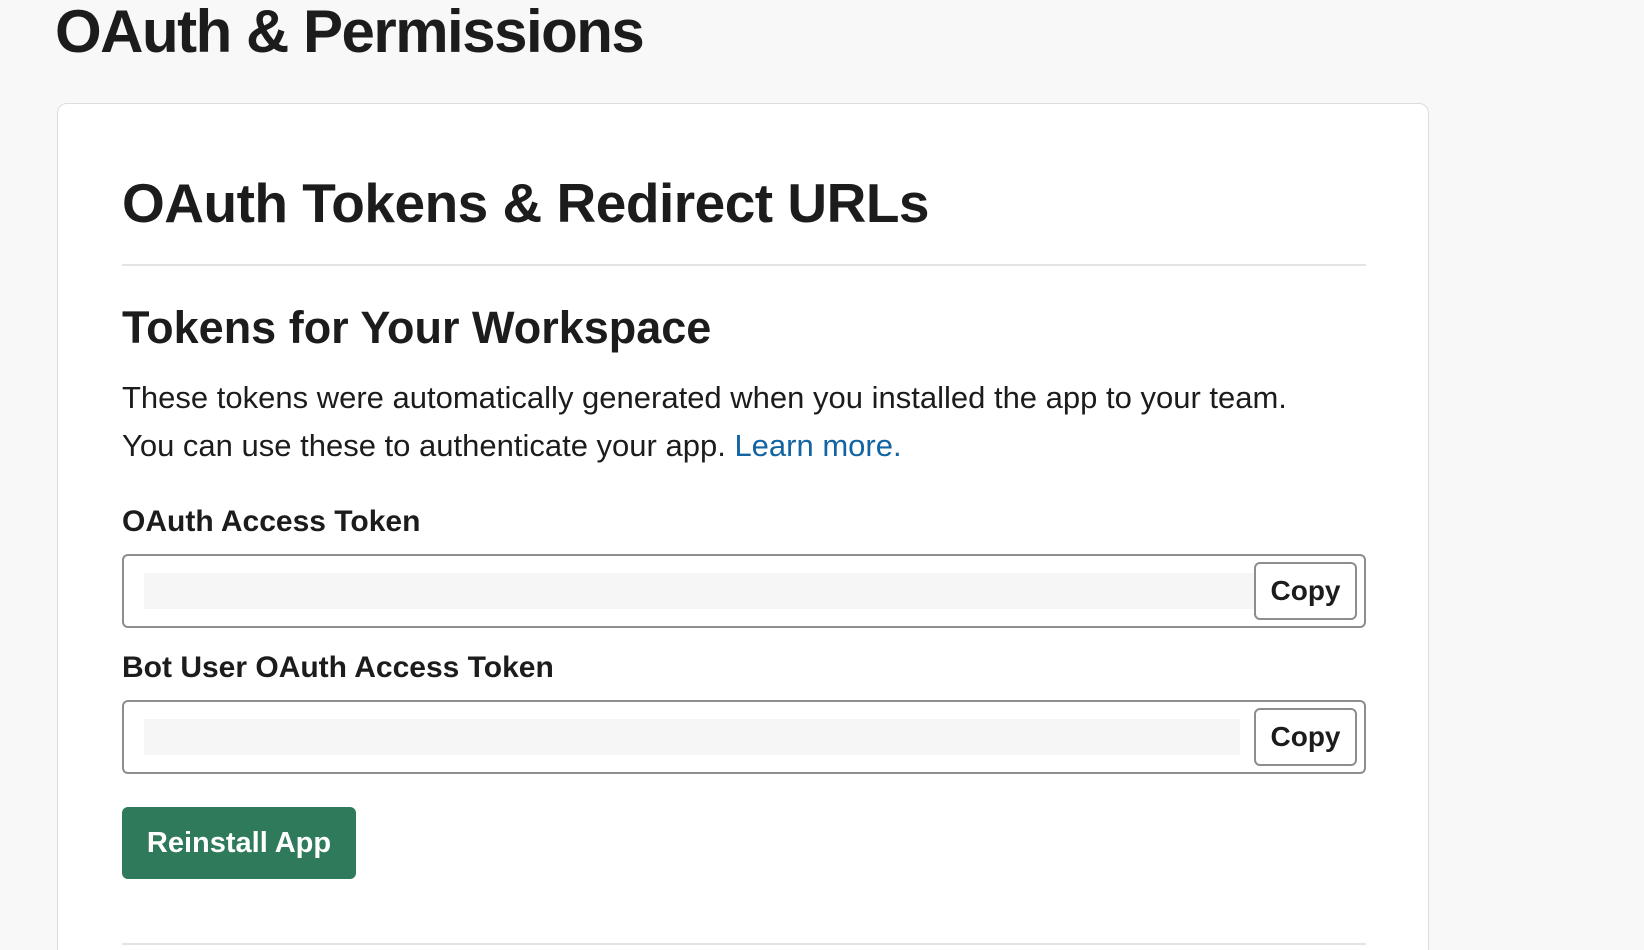 This screenshot has width=1644, height=950. I want to click on bot-token-label: Bot User OAuth Access Token, so click(338, 667).